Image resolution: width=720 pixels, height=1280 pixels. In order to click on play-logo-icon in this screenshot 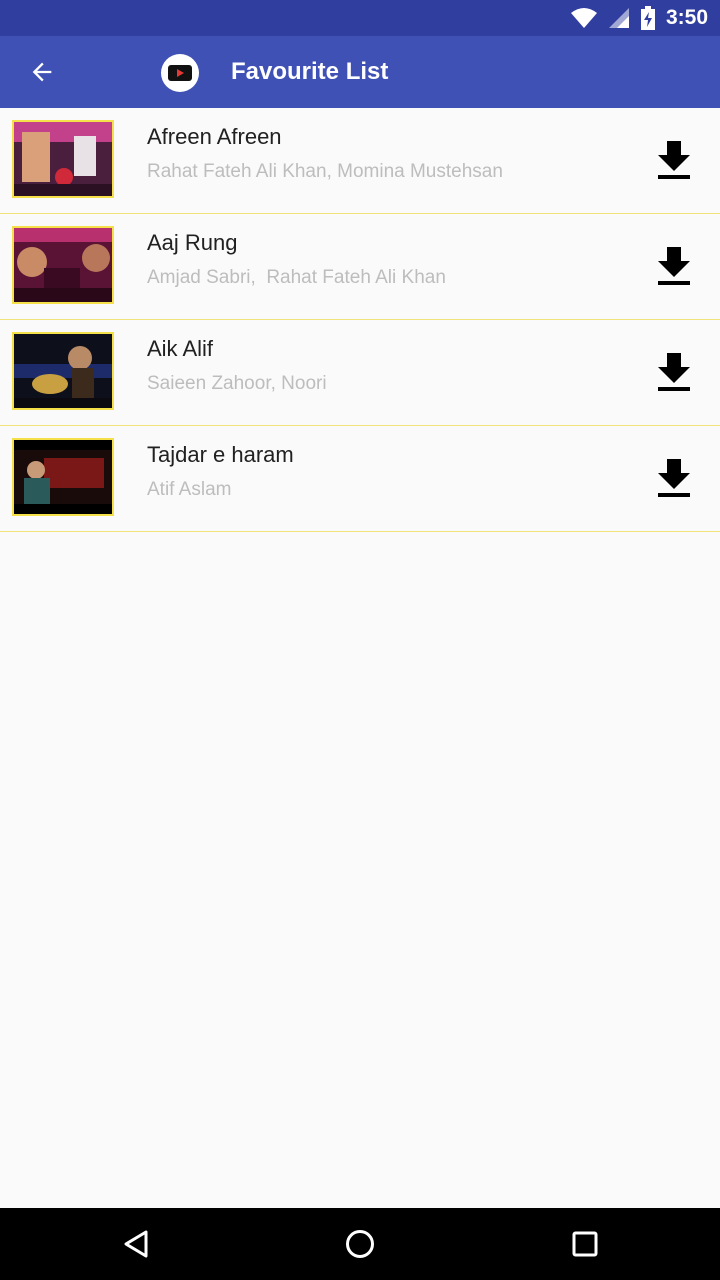, I will do `click(180, 73)`.